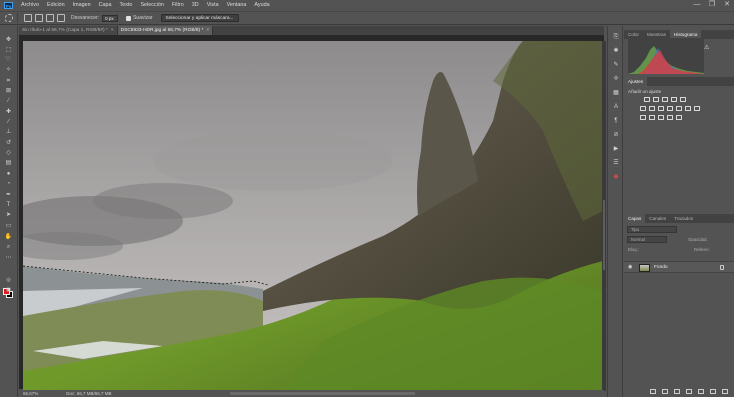 Image resolution: width=734 pixels, height=397 pixels. I want to click on eye-icon: ◉, so click(631, 267).